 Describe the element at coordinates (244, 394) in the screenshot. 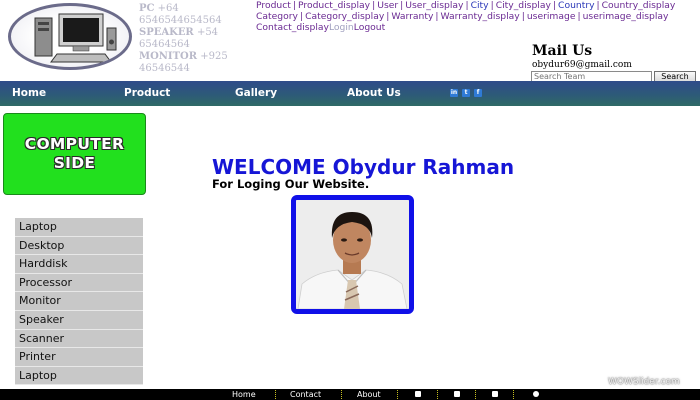

I see `footer-home: Home` at that location.